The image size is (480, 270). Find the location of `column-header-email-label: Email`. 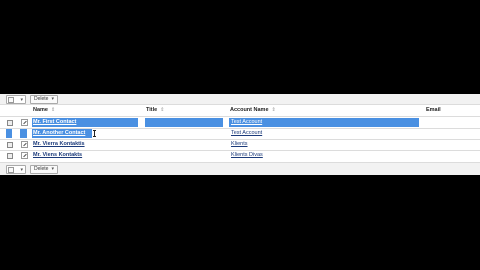

column-header-email-label: Email is located at coordinates (433, 110).